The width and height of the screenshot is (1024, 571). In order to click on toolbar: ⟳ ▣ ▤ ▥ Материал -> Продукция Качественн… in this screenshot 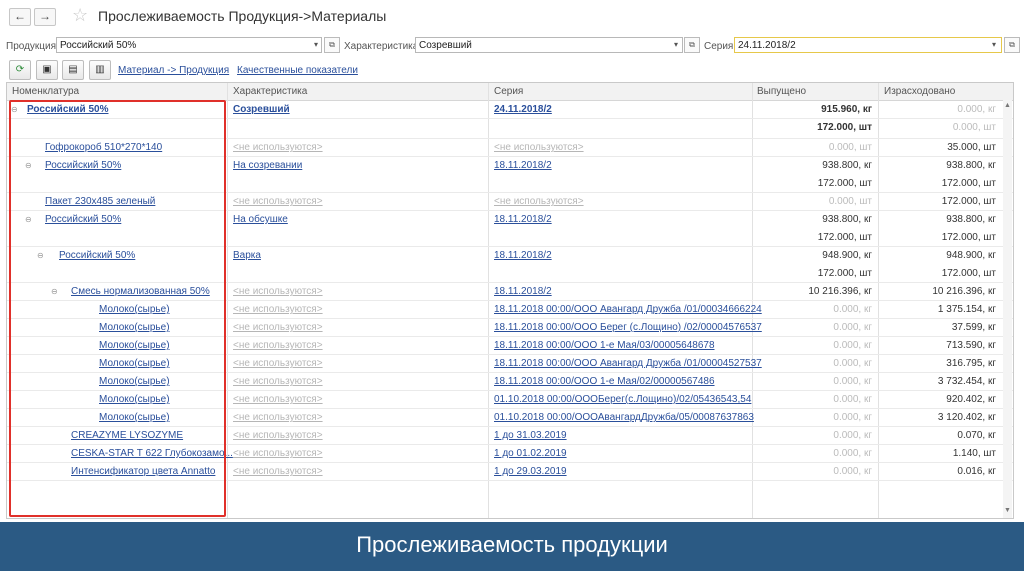, I will do `click(512, 70)`.